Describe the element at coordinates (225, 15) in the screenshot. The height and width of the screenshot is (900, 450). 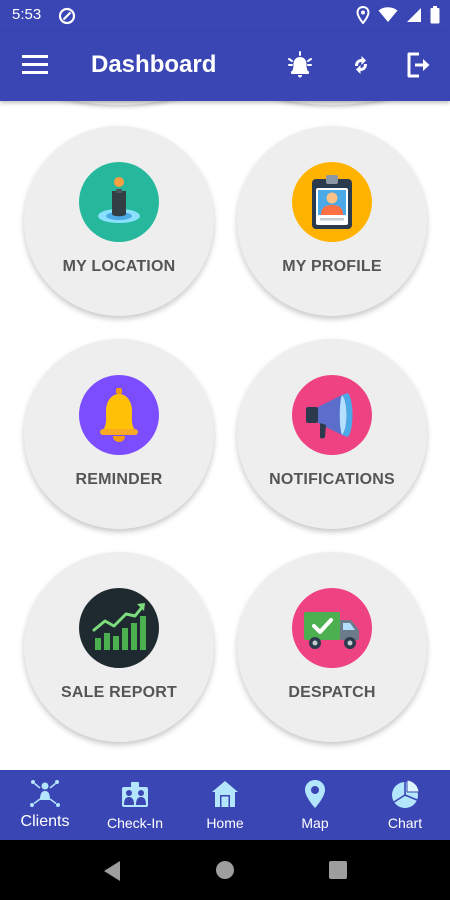
I see `status-bar: 5:53` at that location.